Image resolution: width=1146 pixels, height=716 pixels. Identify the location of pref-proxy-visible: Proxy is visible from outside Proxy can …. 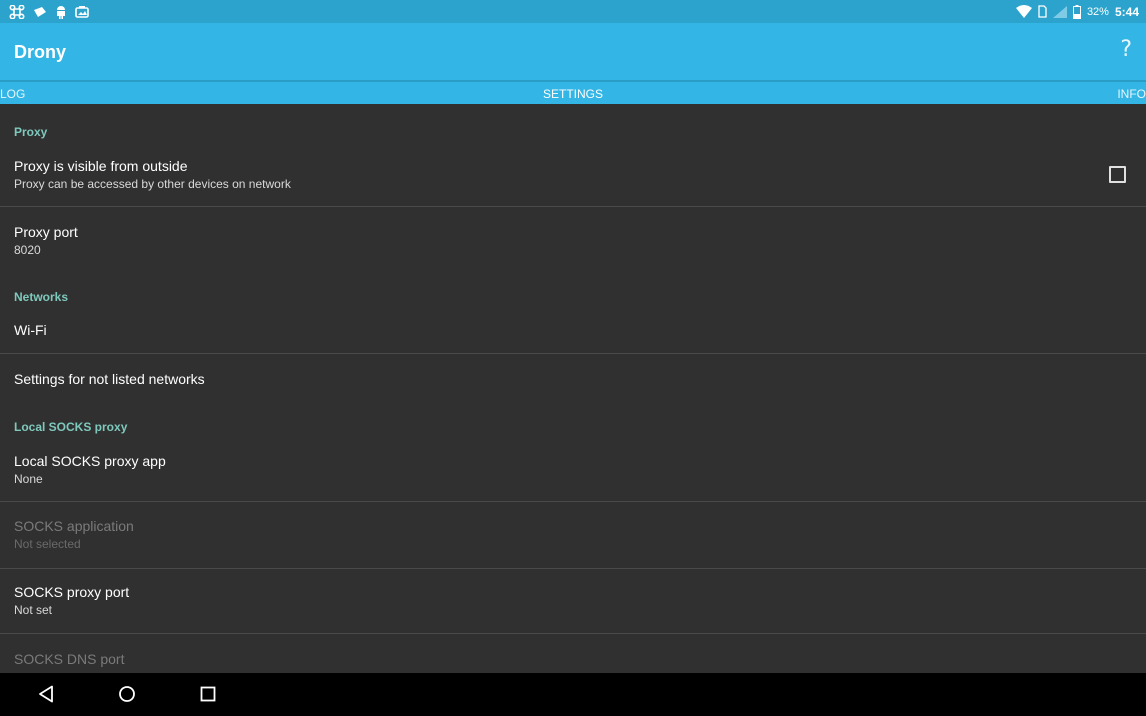
(573, 177).